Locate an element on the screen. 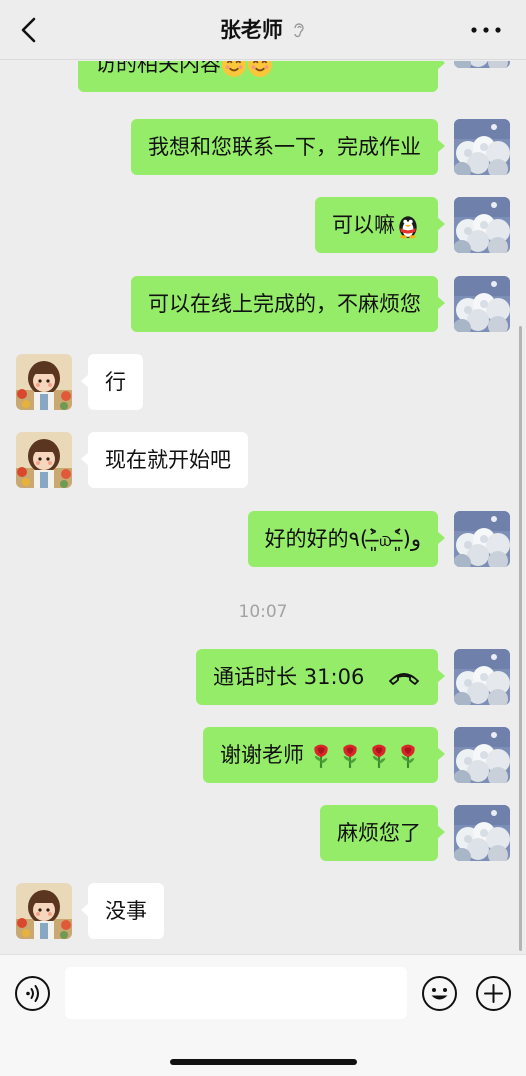  message-row: 我想和您联系一下，完成作业 is located at coordinates (263, 147).